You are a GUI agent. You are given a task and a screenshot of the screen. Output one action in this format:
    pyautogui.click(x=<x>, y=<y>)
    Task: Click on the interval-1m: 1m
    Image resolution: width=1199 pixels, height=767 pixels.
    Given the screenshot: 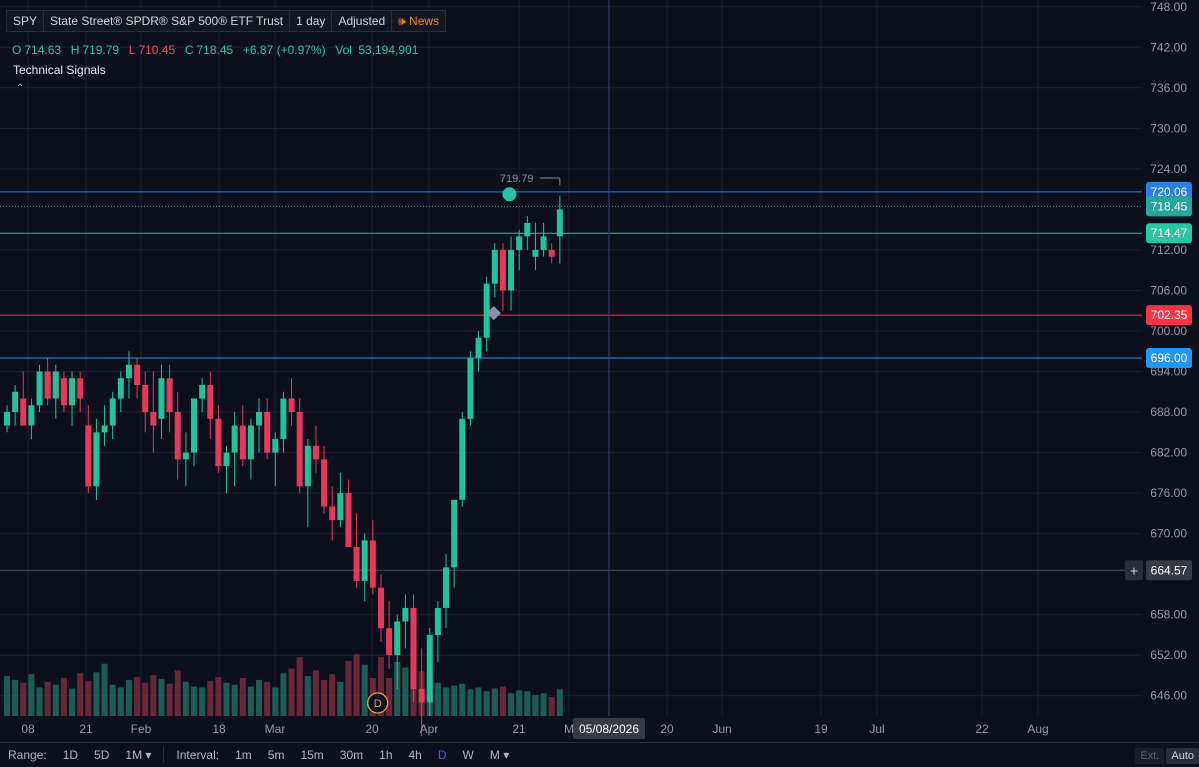 What is the action you would take?
    pyautogui.click(x=243, y=755)
    